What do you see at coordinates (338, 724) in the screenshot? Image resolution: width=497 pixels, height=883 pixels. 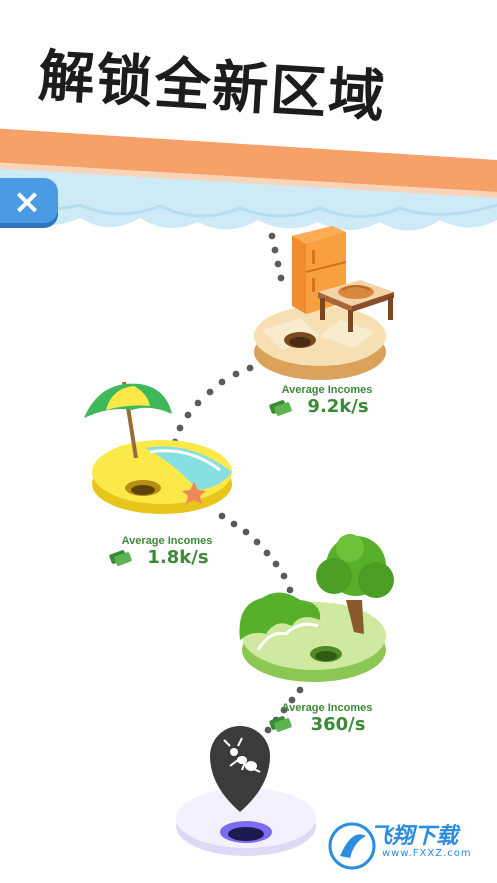 I see `income-value: 360/s` at bounding box center [338, 724].